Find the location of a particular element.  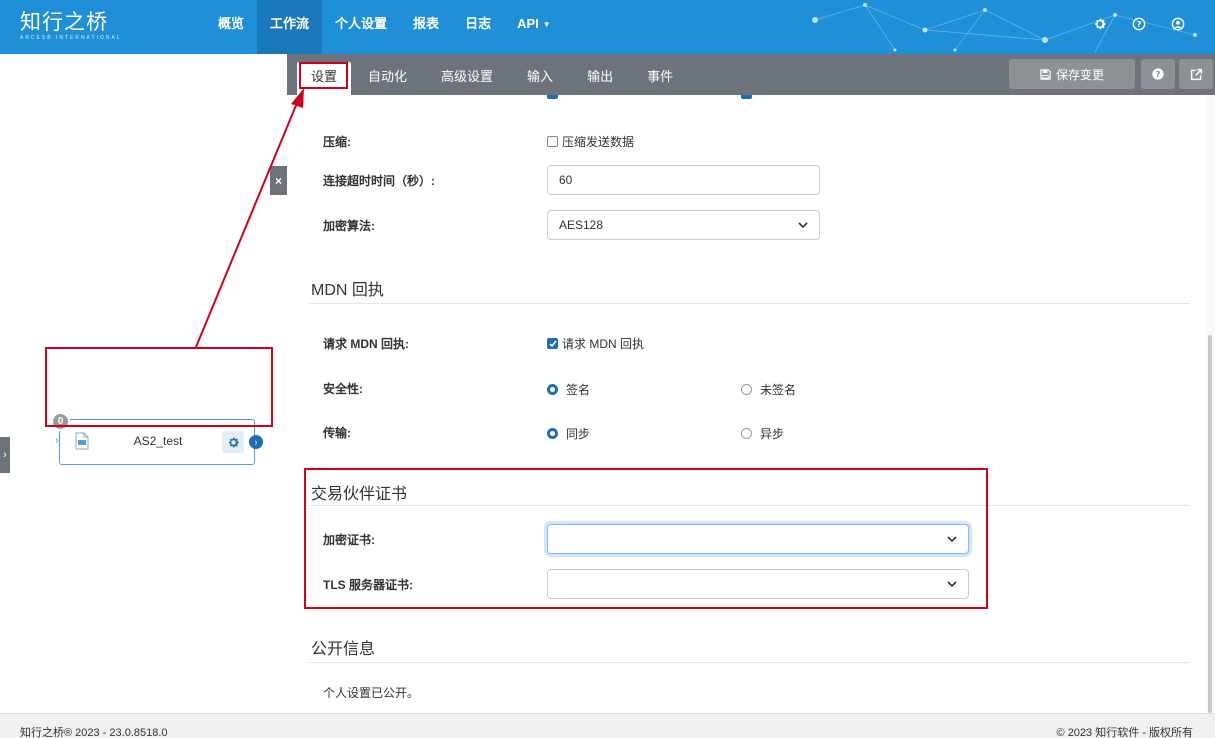

footer-copyright: © 2023 知行软件 - 版权所有 is located at coordinates (1124, 732).